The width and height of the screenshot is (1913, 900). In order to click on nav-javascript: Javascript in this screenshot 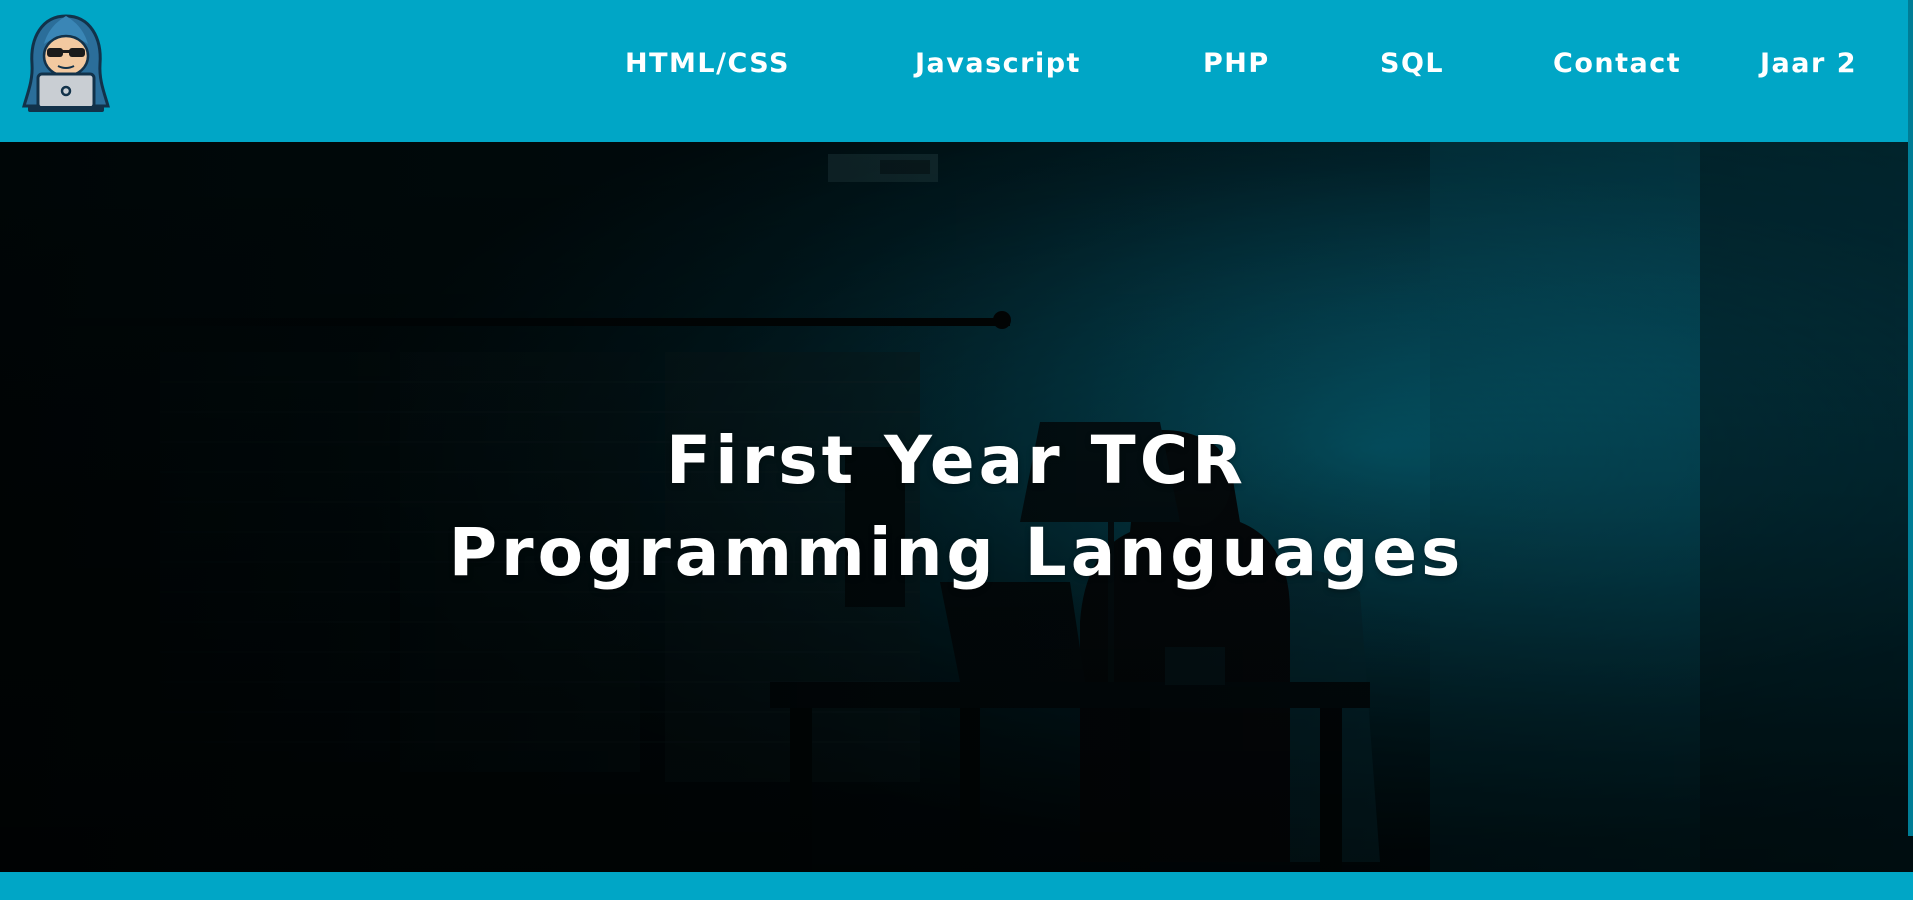, I will do `click(998, 63)`.